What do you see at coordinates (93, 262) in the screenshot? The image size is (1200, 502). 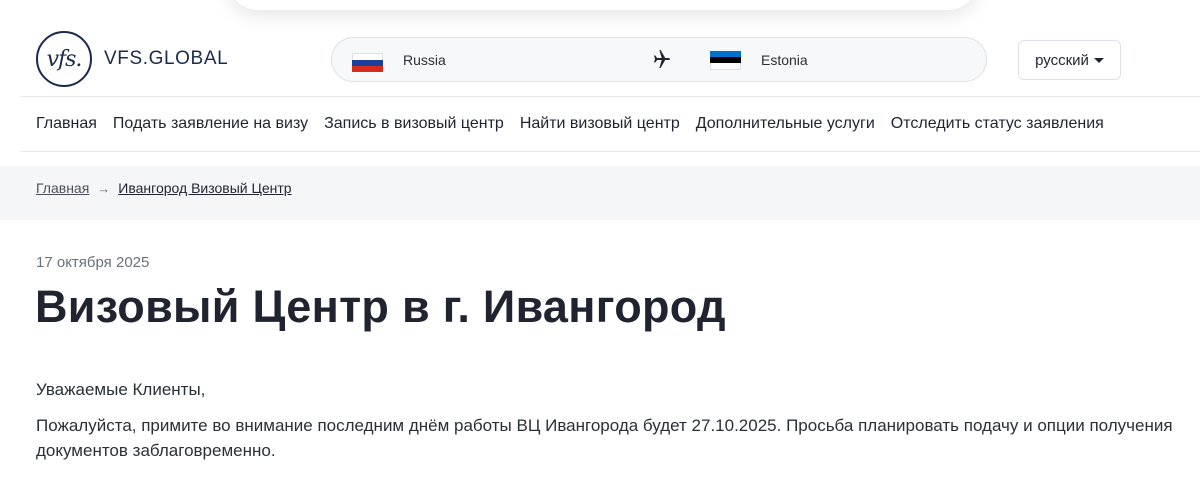 I see `article-date: 17 октября 2025` at bounding box center [93, 262].